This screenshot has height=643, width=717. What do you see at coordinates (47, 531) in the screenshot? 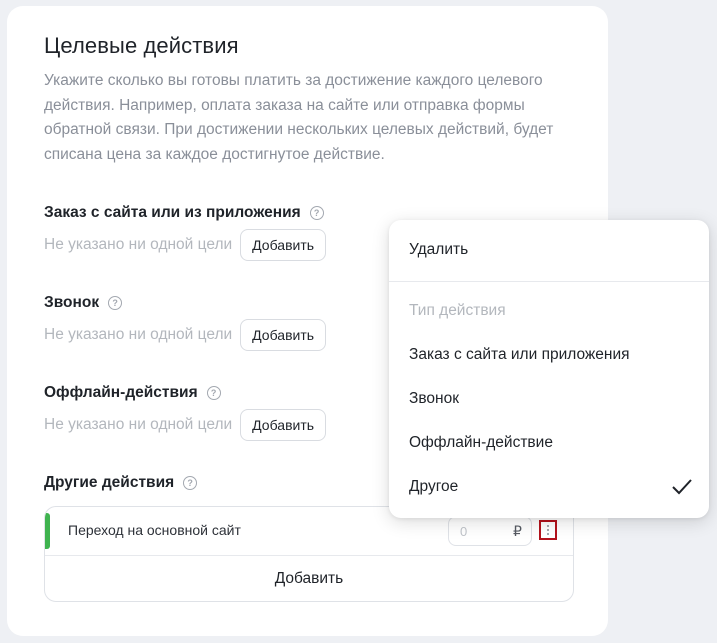
I see `goal-status-bar` at bounding box center [47, 531].